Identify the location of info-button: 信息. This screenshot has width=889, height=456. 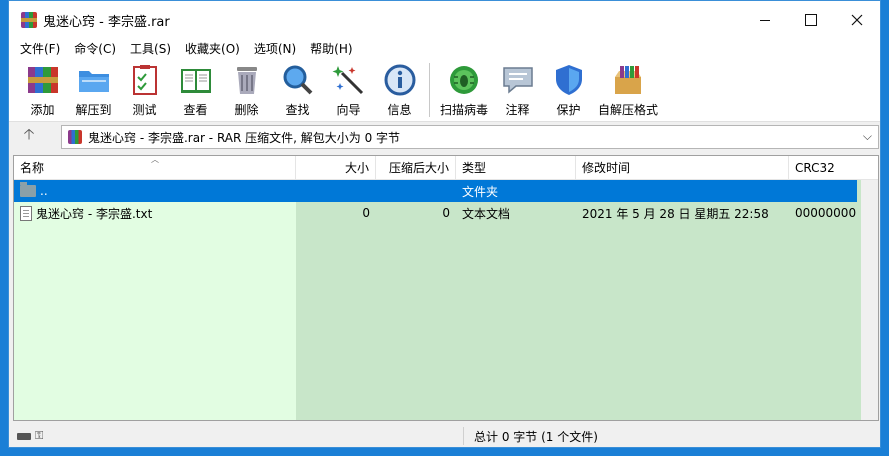
(399, 90).